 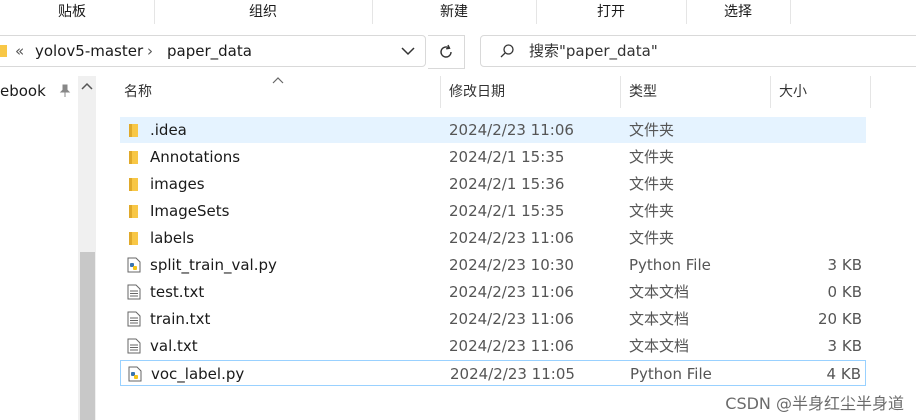 I want to click on file-name: voc_label.py, so click(x=198, y=374).